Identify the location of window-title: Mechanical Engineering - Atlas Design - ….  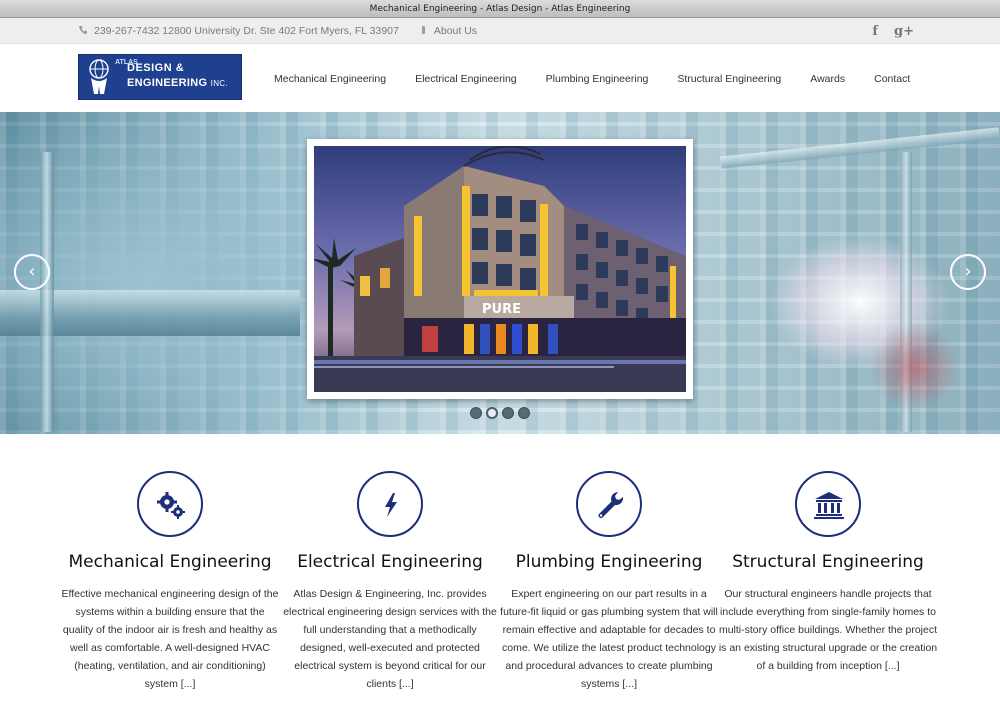
(500, 9).